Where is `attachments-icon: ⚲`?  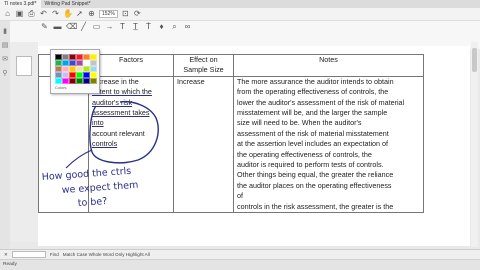 attachments-icon: ⚲ is located at coordinates (4, 73).